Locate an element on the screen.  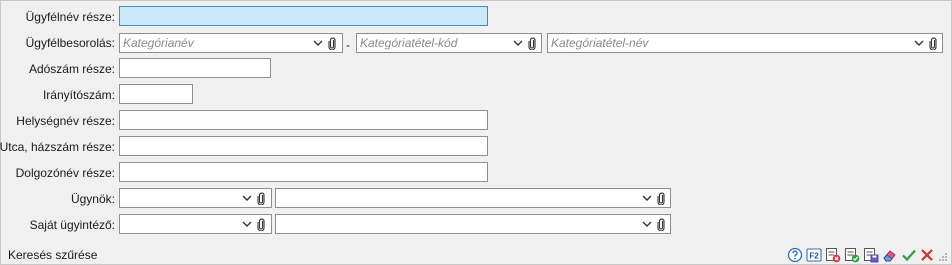
customer-name-input is located at coordinates (303, 16).